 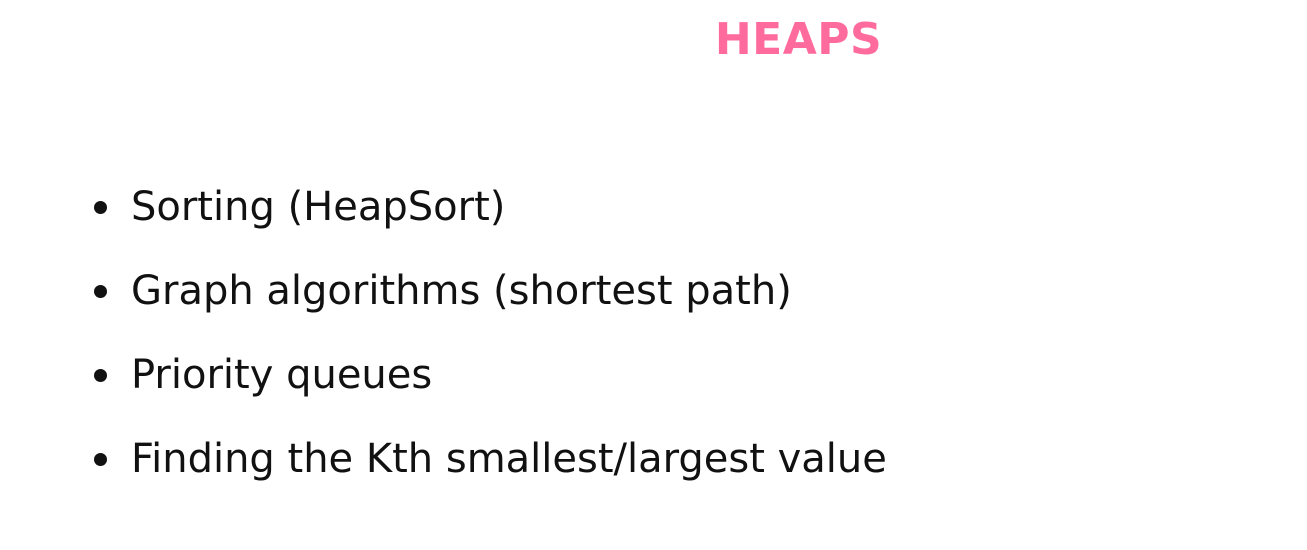 What do you see at coordinates (461, 291) in the screenshot?
I see `bullet-text: Graph algorithms (shortest path)` at bounding box center [461, 291].